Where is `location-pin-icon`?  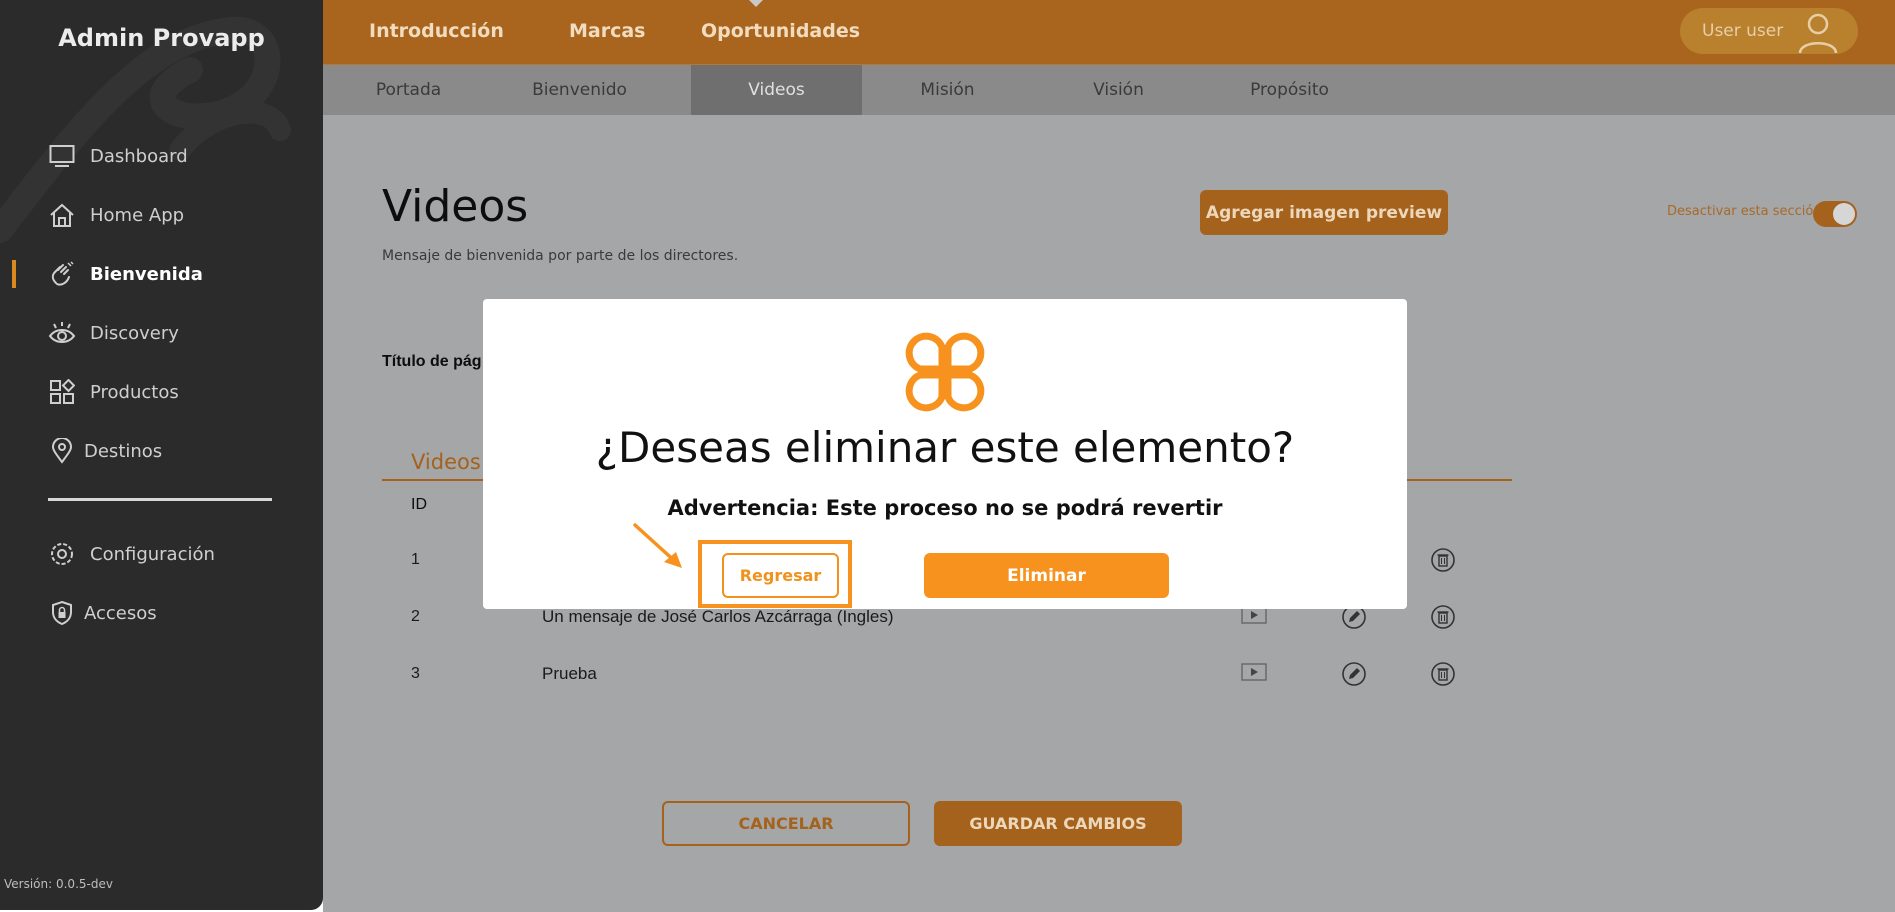 location-pin-icon is located at coordinates (62, 451).